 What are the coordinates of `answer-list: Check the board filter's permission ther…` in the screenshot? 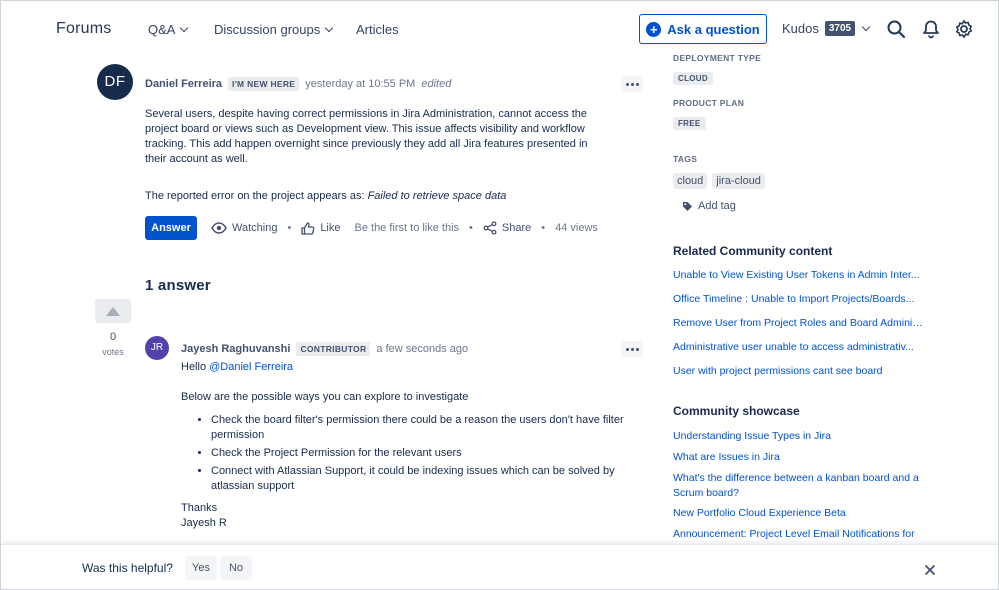 It's located at (426, 453).